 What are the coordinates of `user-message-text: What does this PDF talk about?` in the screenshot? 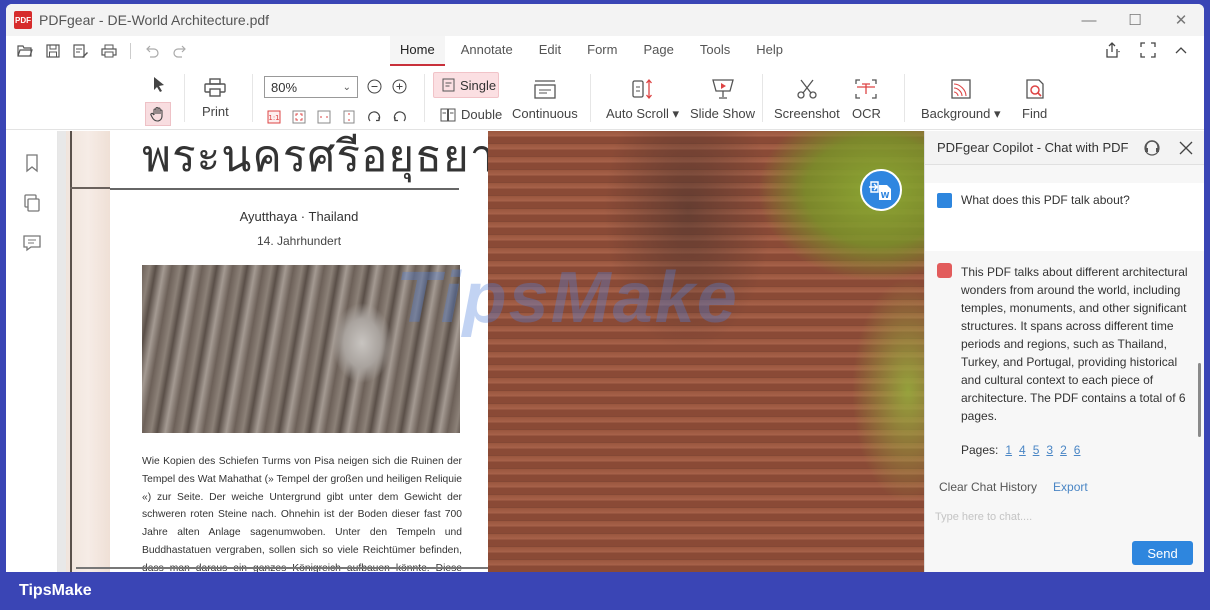 It's located at (1045, 200).